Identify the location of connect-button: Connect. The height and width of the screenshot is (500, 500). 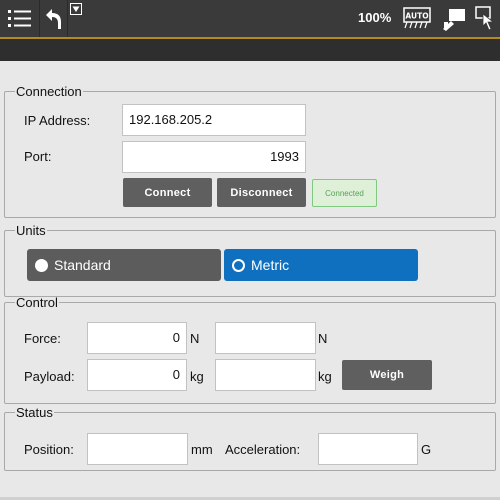
(167, 192).